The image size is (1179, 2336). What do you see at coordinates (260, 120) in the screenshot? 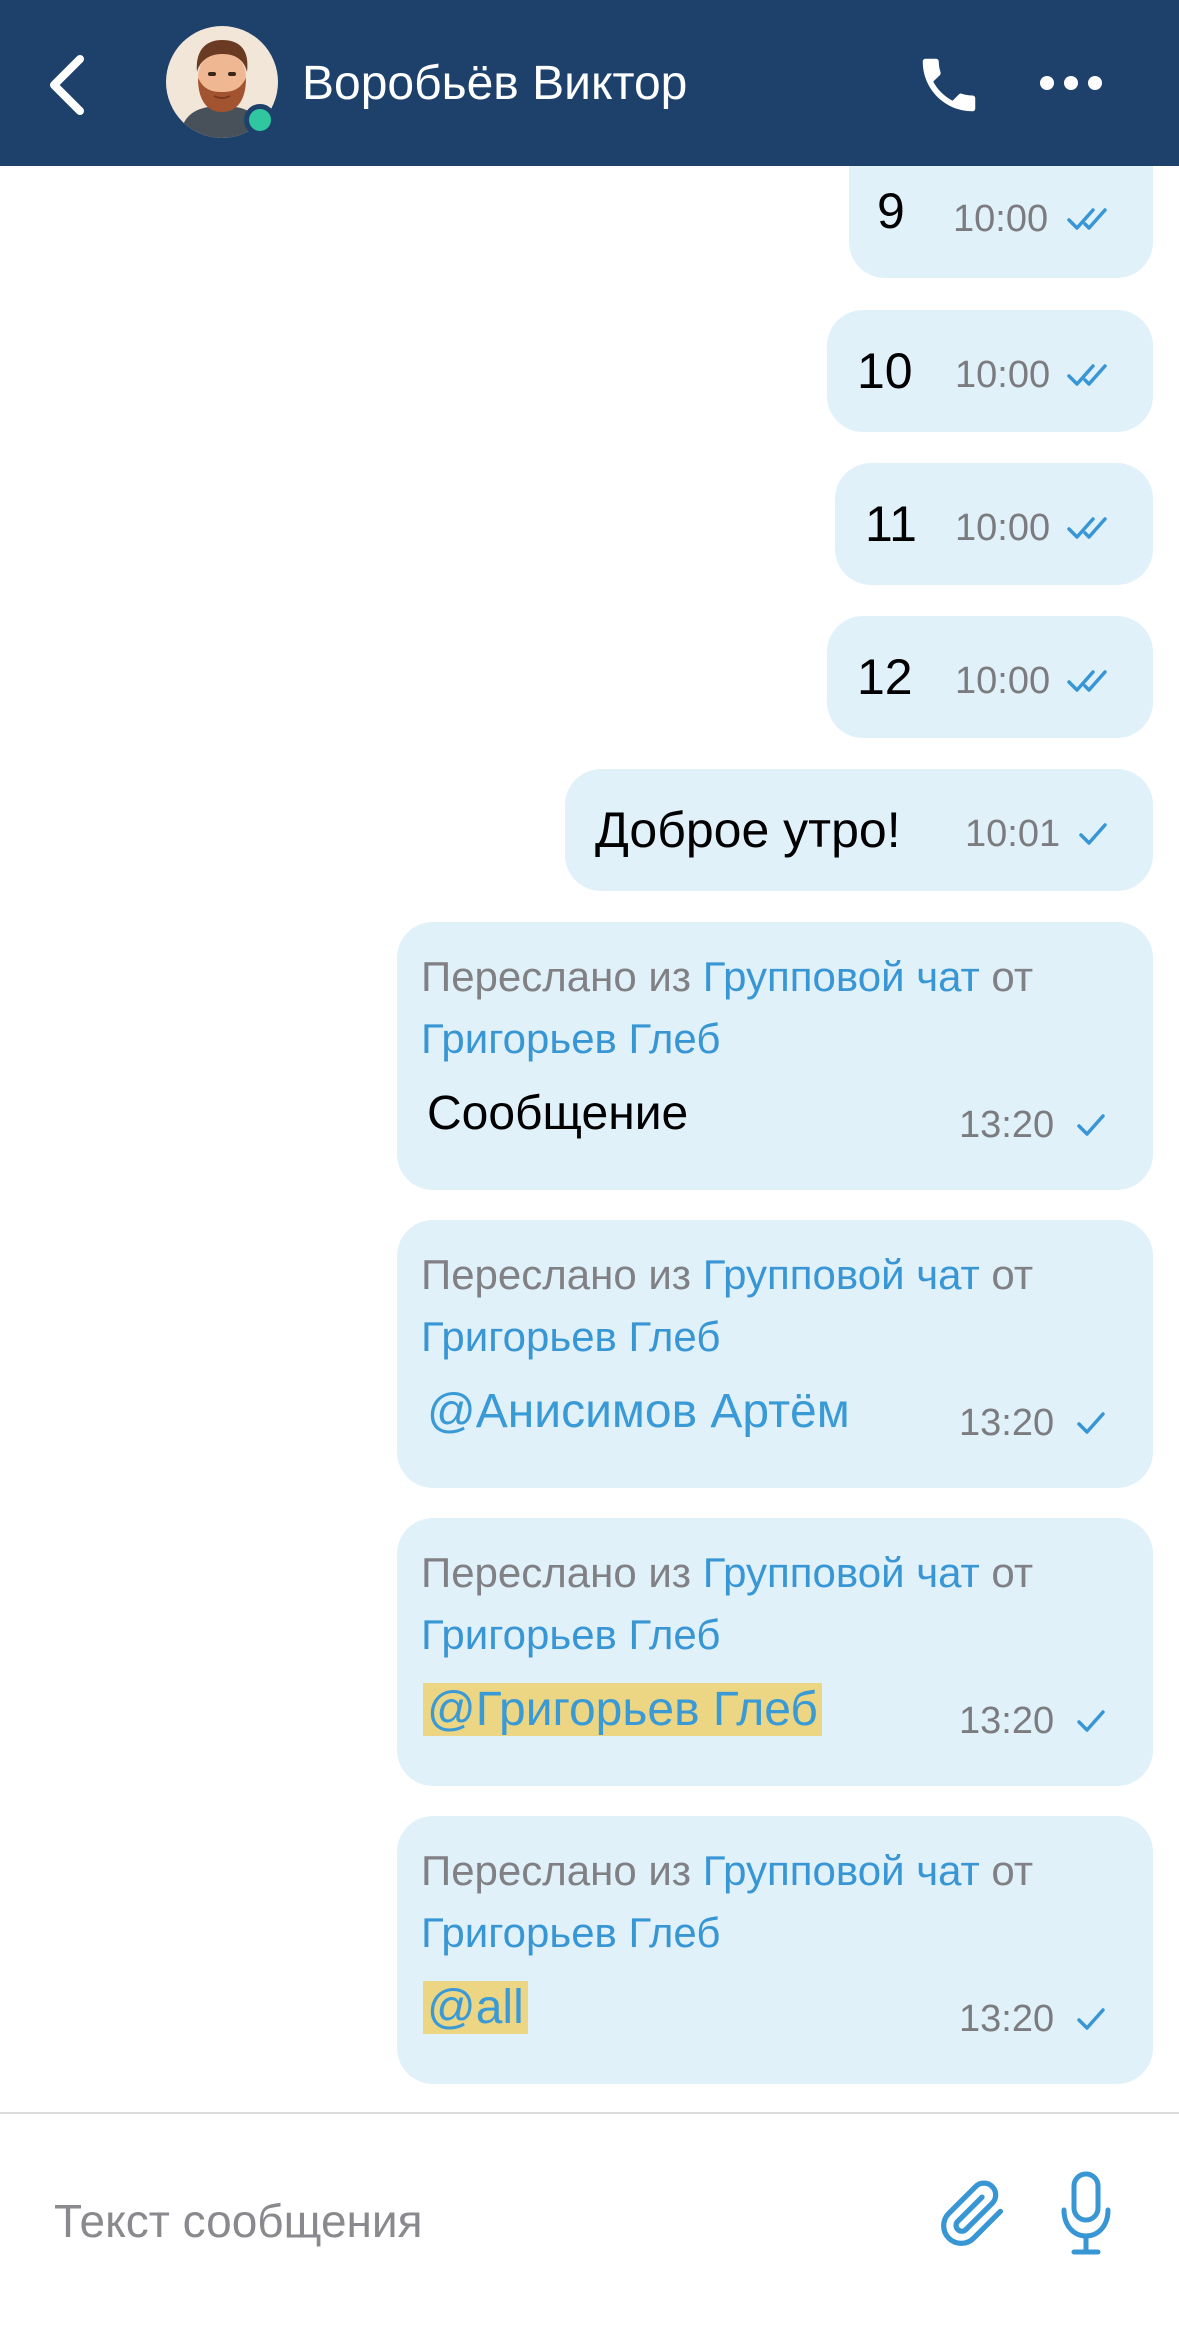
I see `online-status-indicator` at bounding box center [260, 120].